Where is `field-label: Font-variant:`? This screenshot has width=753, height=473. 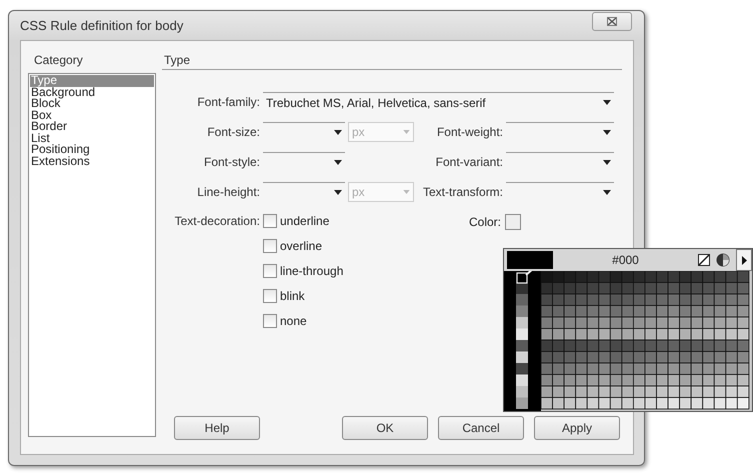
field-label: Font-variant: is located at coordinates (468, 162).